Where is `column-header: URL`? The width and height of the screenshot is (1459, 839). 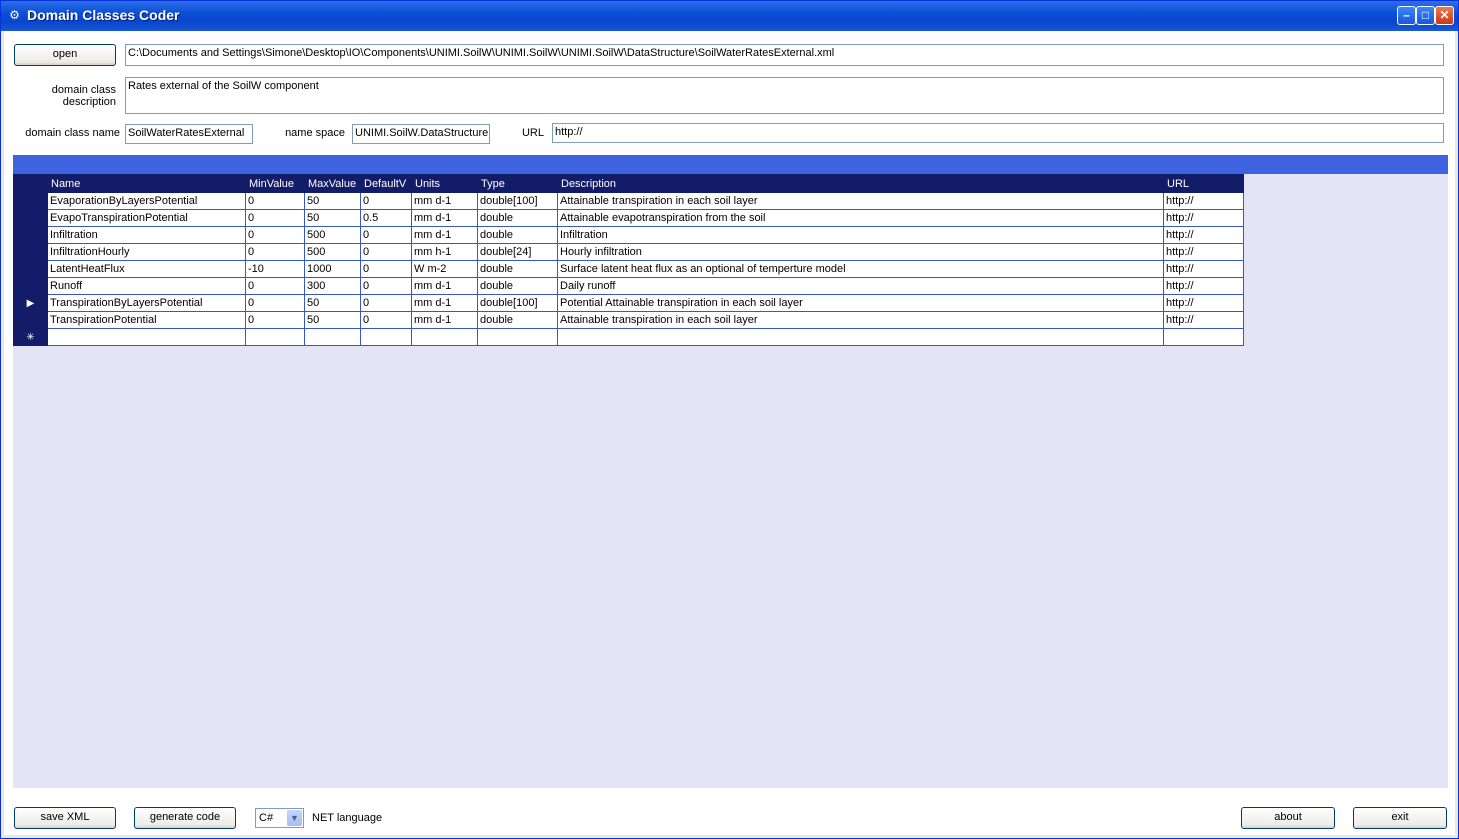
column-header: URL is located at coordinates (1203, 183).